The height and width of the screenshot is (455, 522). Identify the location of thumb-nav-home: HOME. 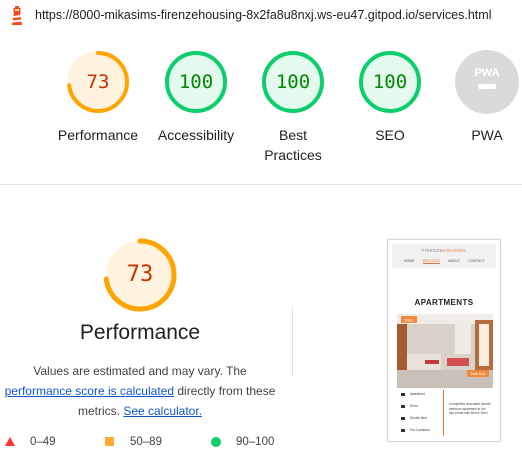
(409, 261).